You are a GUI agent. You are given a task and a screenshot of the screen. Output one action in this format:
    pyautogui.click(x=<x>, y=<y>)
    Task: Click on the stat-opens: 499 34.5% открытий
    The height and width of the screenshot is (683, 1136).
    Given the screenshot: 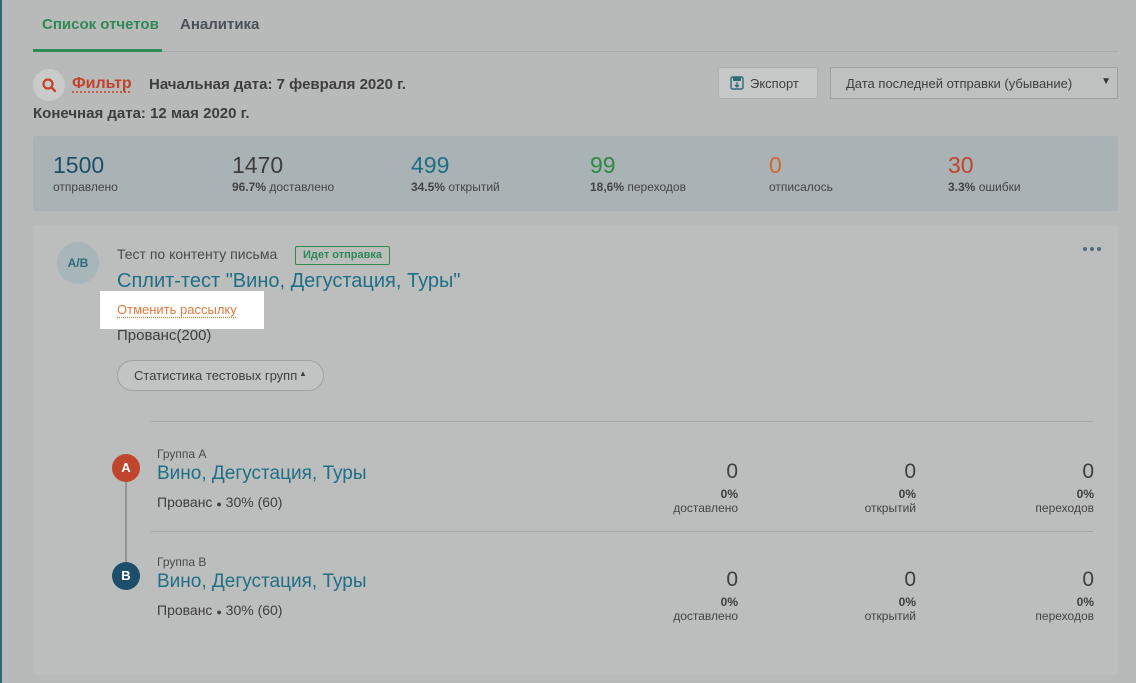 What is the action you would take?
    pyautogui.click(x=455, y=173)
    